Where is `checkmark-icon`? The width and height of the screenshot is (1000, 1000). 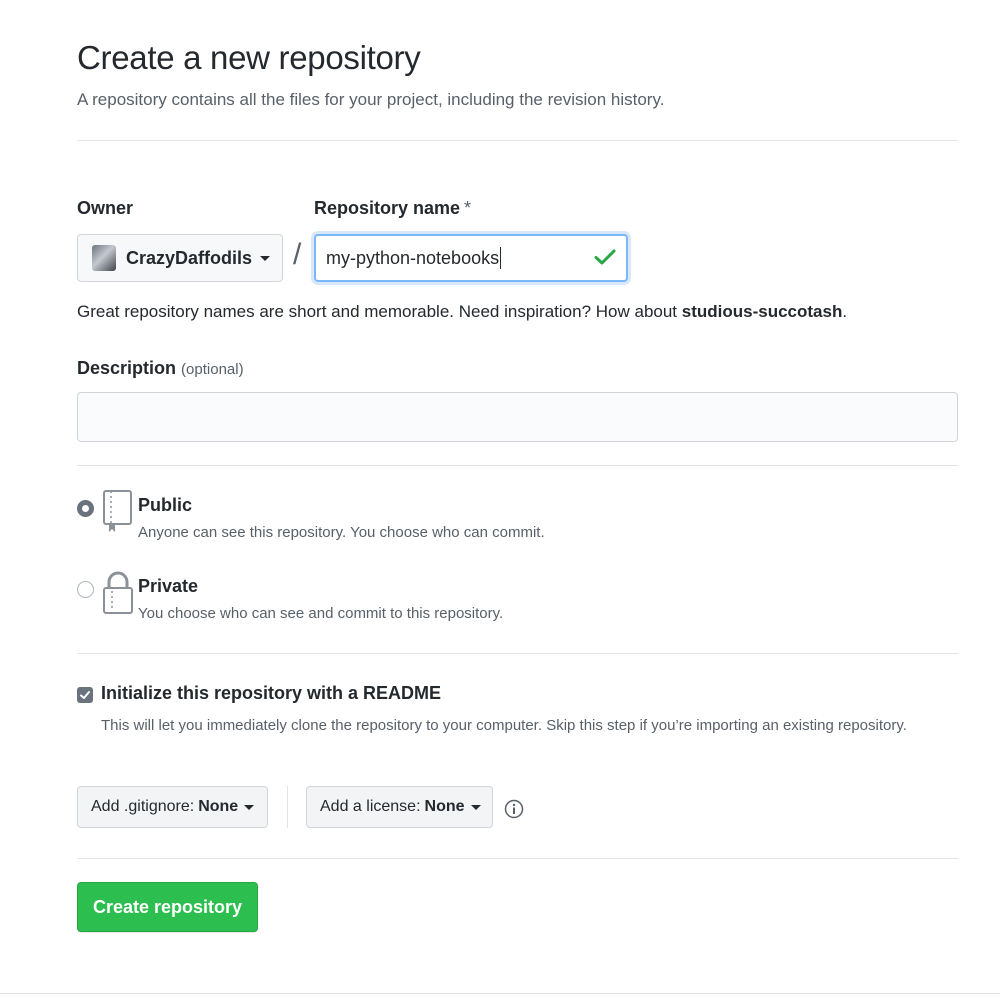 checkmark-icon is located at coordinates (85, 695).